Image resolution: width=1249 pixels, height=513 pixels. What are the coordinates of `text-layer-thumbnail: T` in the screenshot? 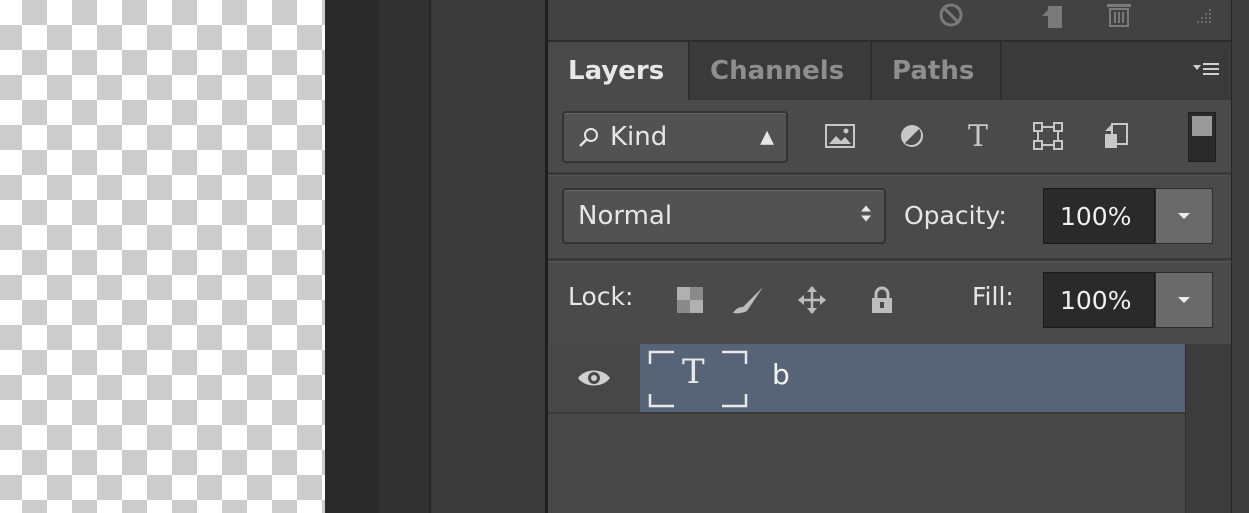 It's located at (698, 379).